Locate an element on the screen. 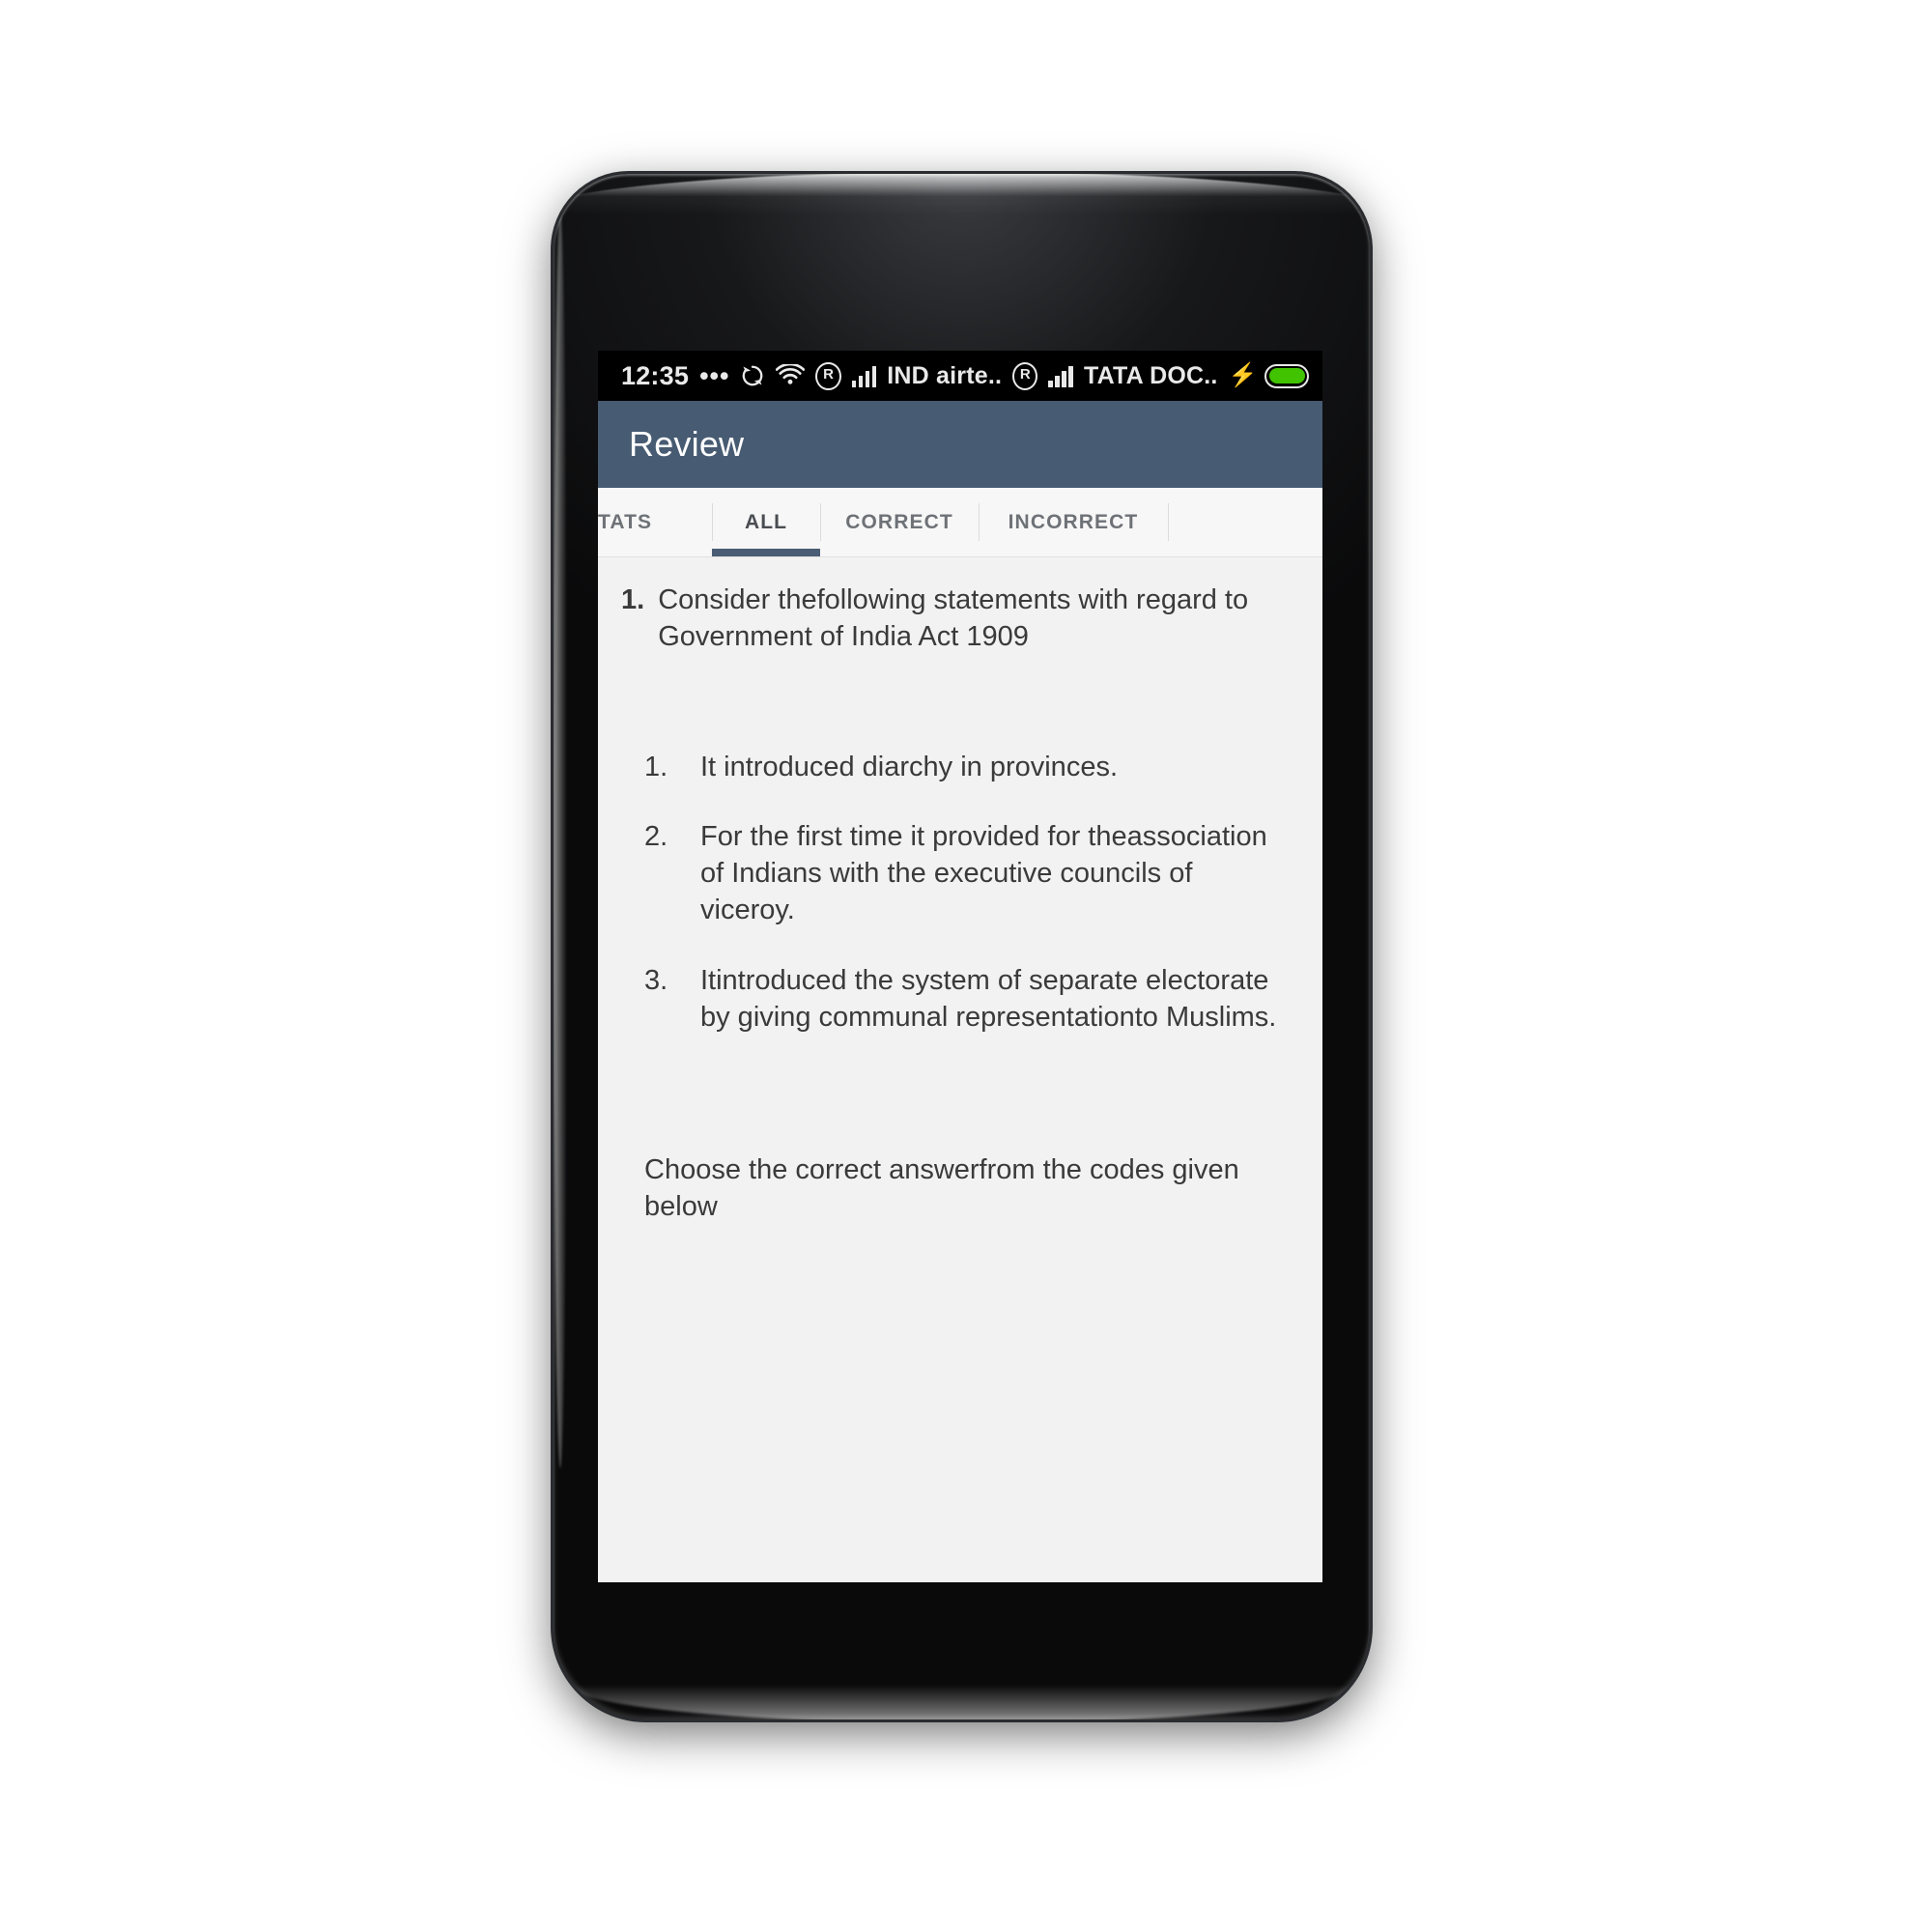 This screenshot has width=1932, height=1932. battery-icon is located at coordinates (1286, 375).